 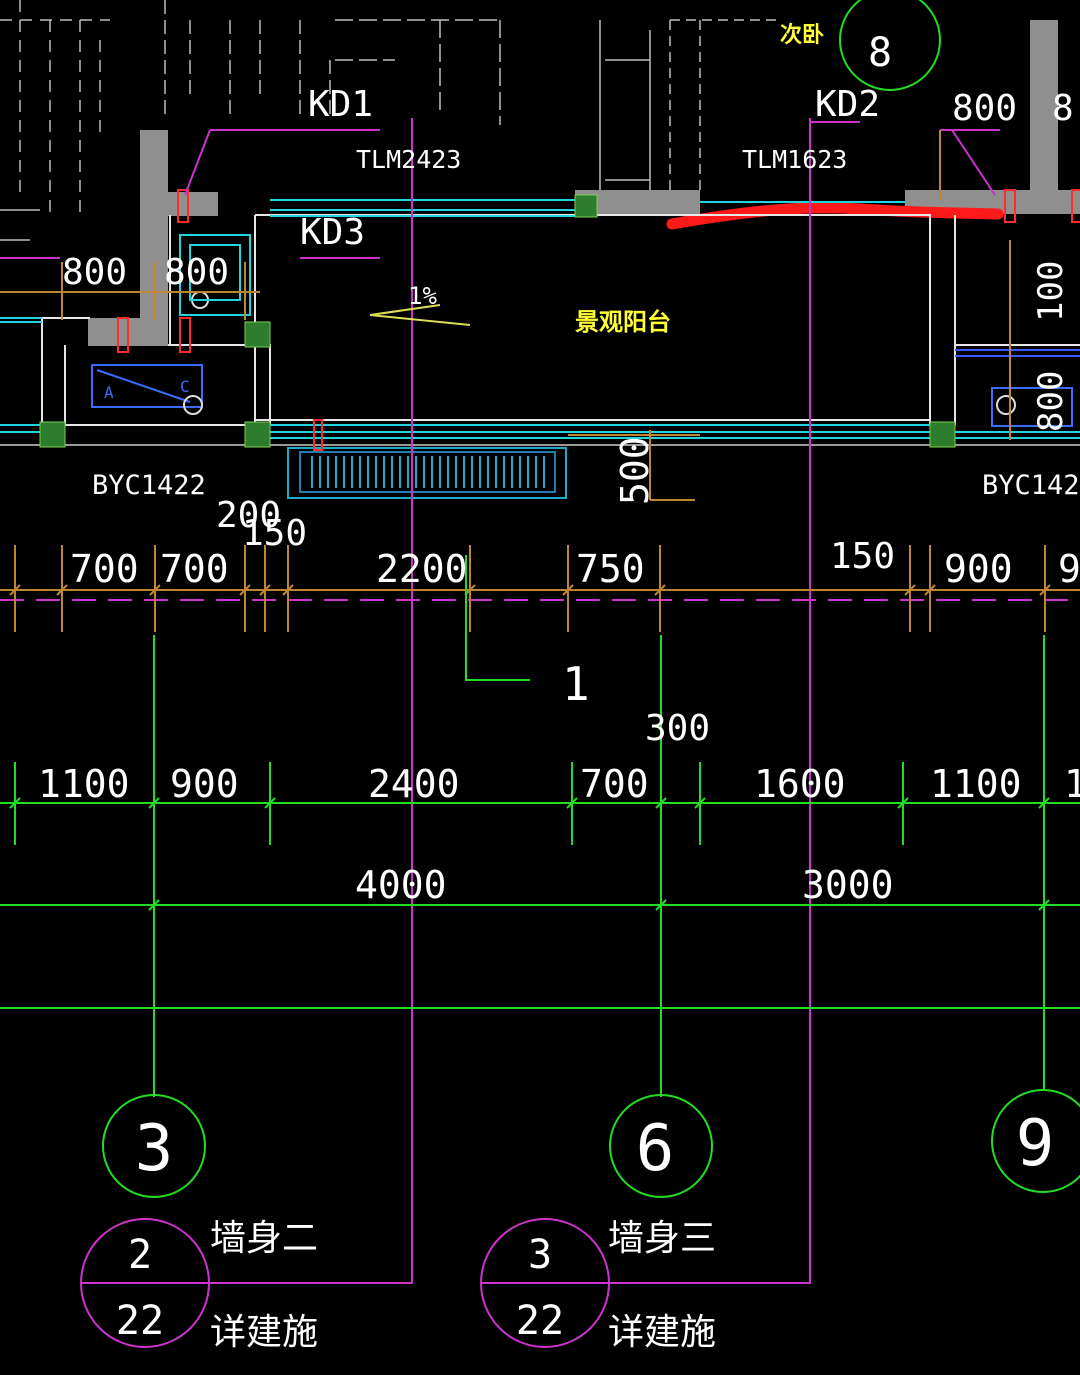 I want to click on label-slope: 1%, so click(x=422, y=296).